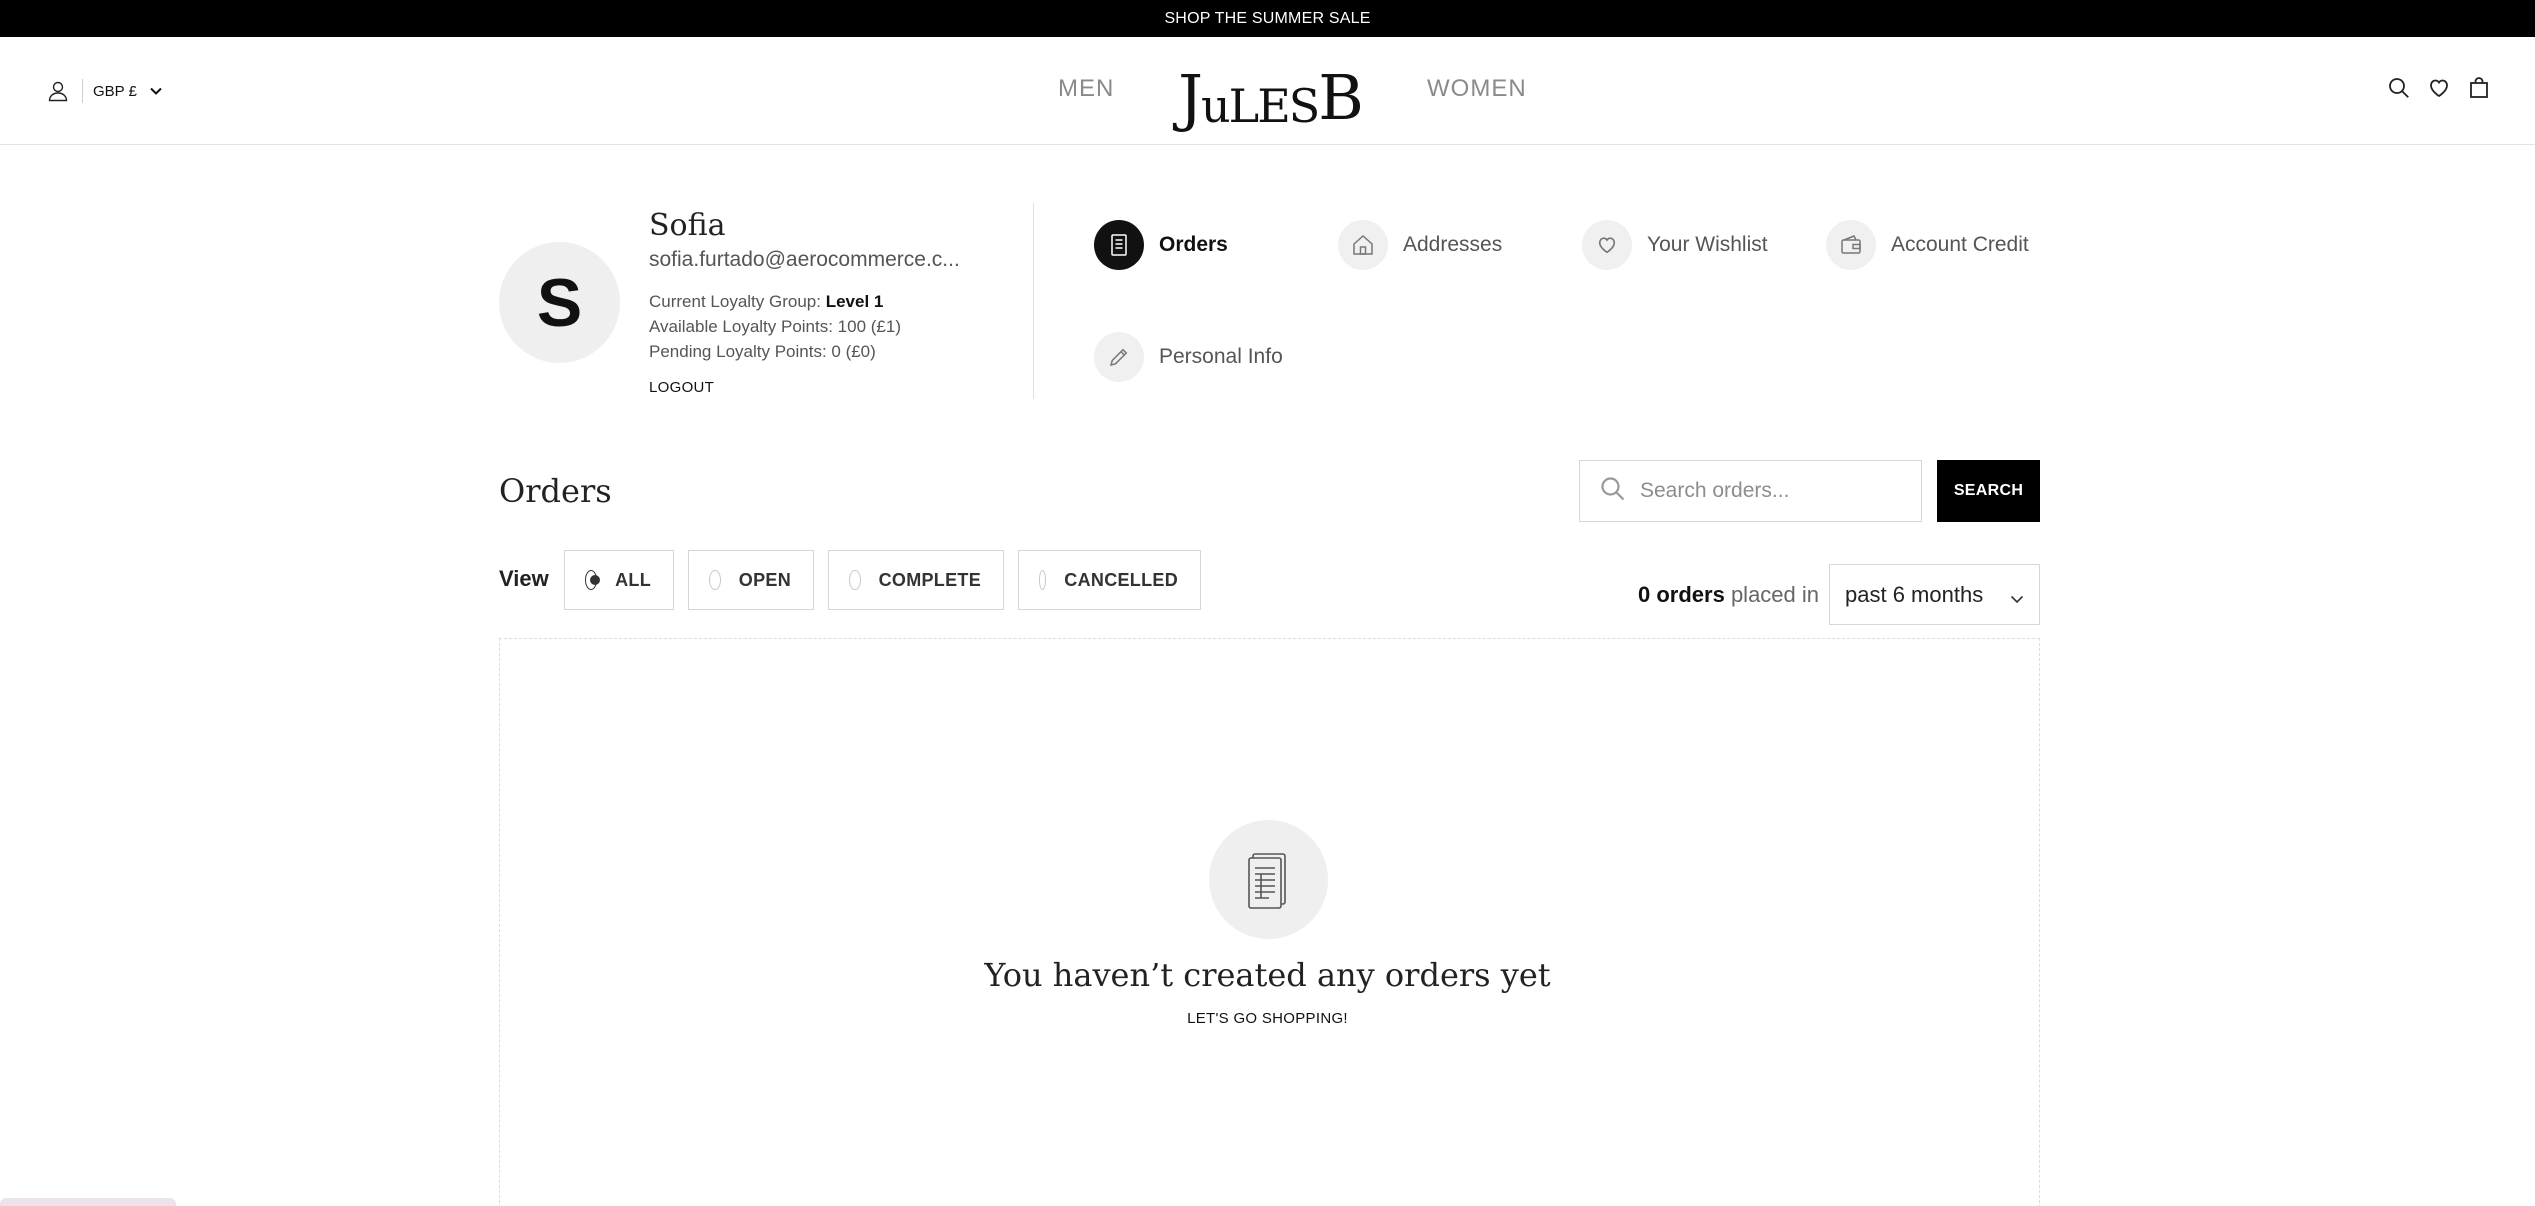 This screenshot has width=2535, height=1206. Describe the element at coordinates (1707, 244) in the screenshot. I see `tab-wishlist-label: Your Wishlist` at that location.